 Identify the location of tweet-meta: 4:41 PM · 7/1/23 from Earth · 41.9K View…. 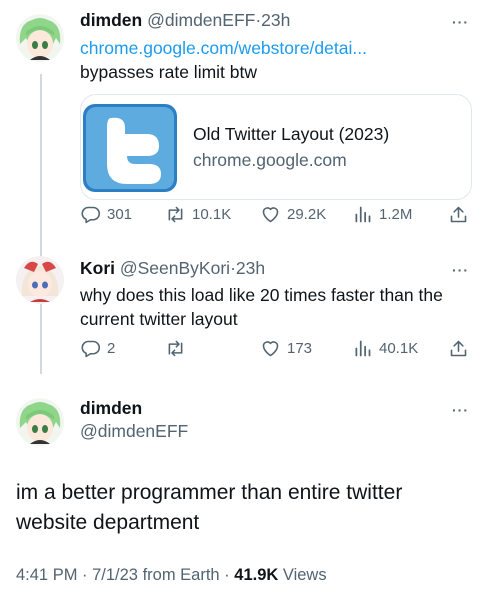
(171, 575).